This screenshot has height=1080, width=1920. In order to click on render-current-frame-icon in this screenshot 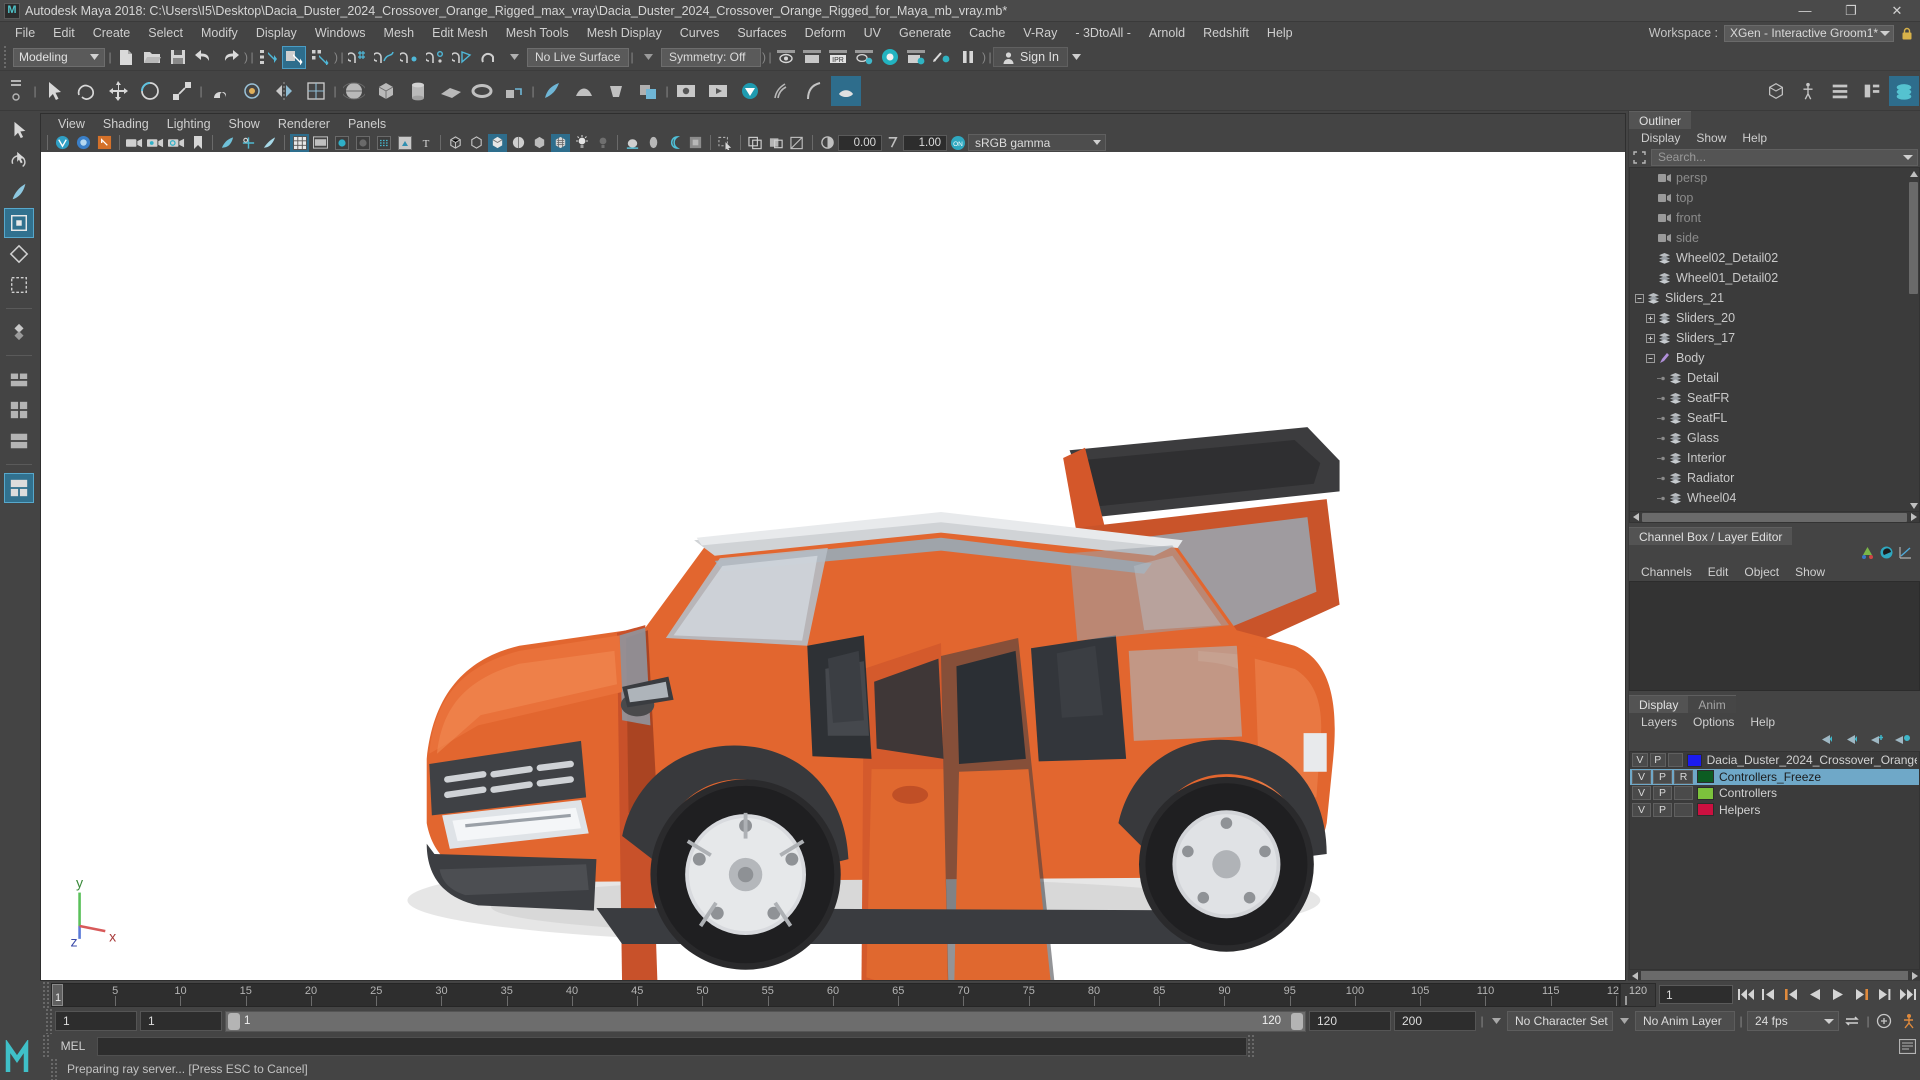, I will do `click(812, 57)`.